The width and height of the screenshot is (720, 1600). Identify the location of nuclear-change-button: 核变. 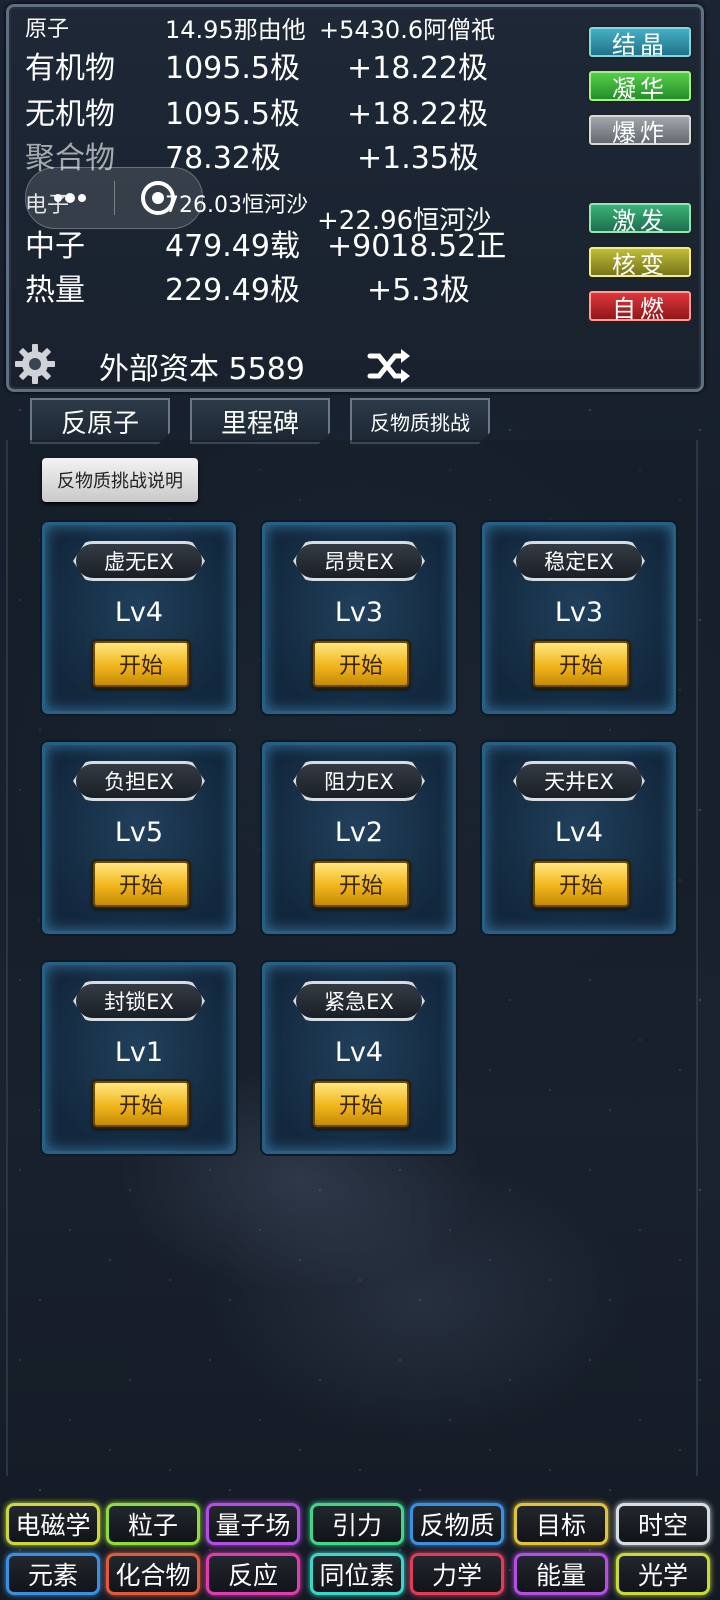
(640, 262).